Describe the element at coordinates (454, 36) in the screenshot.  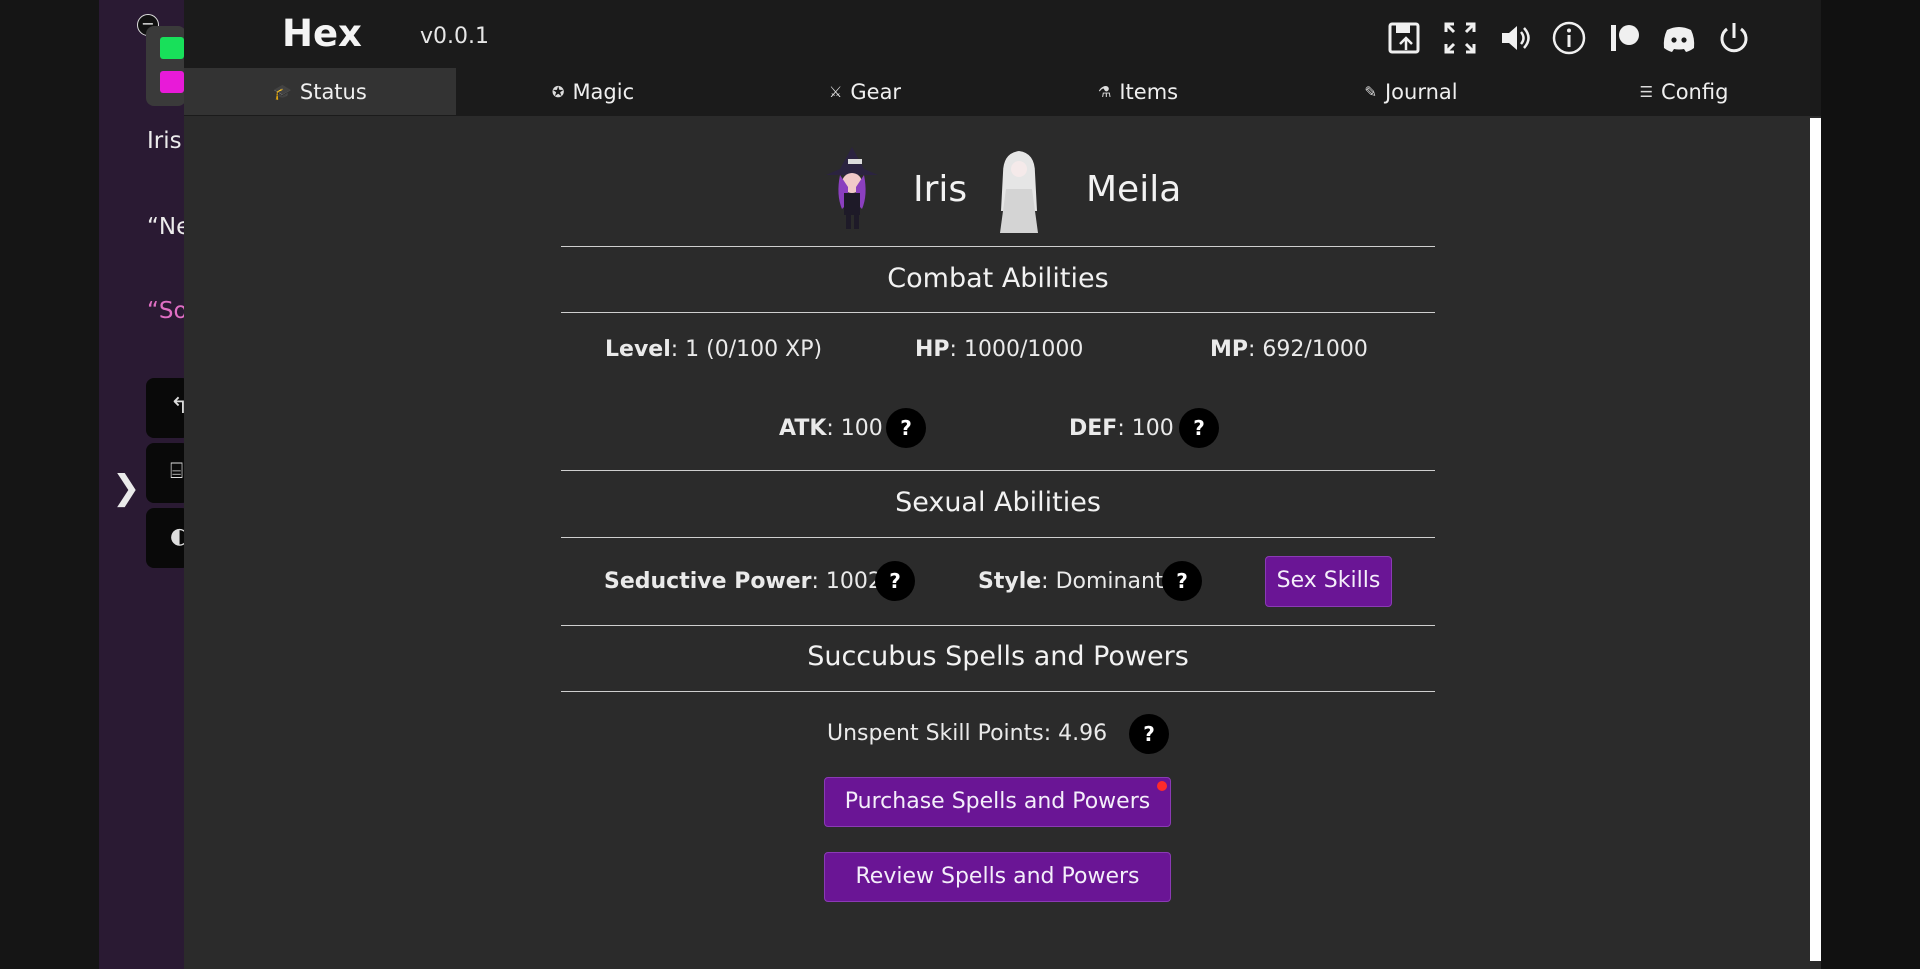
I see `version-label: v0.0.1` at that location.